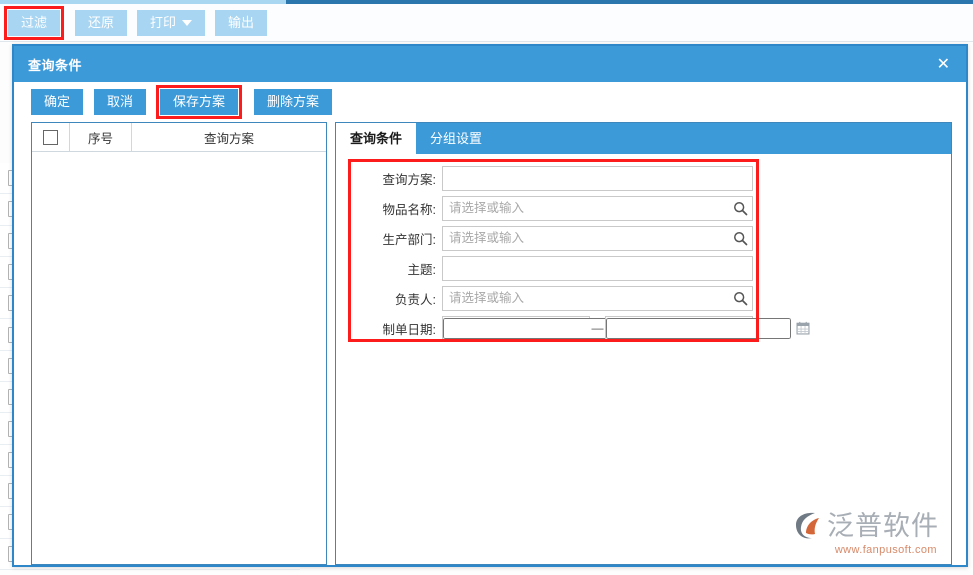 This screenshot has height=575, width=973. Describe the element at coordinates (187, 22) in the screenshot. I see `chevron-down-icon` at that location.